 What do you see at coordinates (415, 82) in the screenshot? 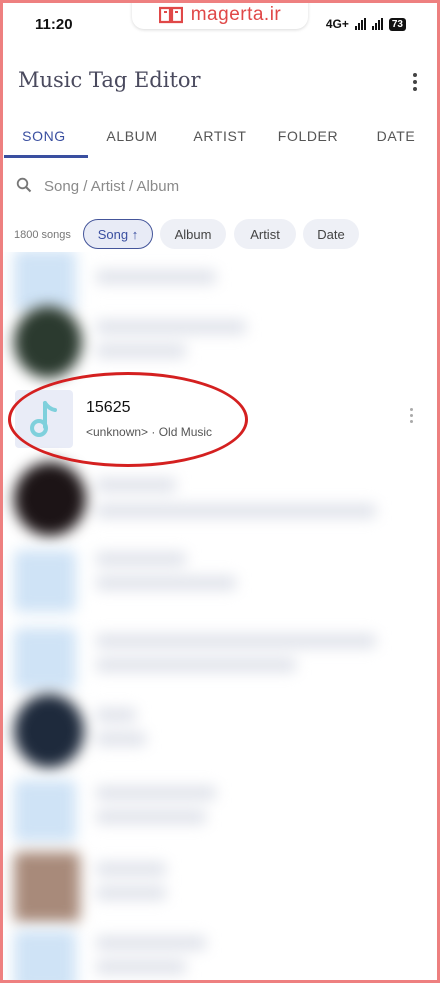
I see `overflow-menu-button` at bounding box center [415, 82].